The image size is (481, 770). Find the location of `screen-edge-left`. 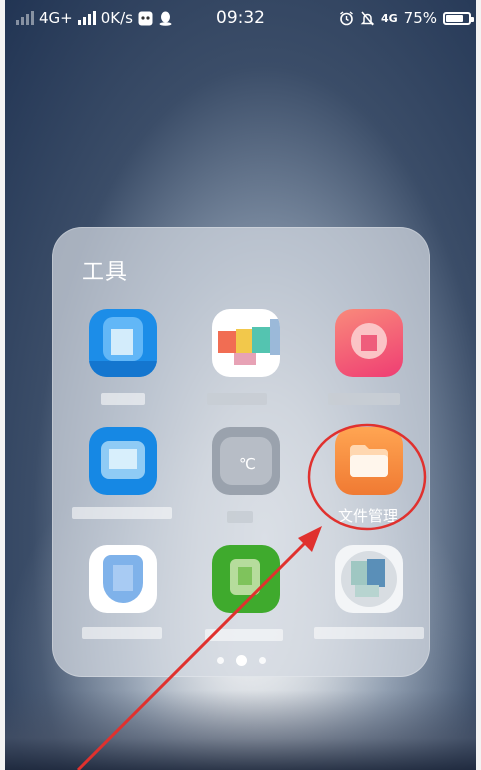

screen-edge-left is located at coordinates (2, 385).